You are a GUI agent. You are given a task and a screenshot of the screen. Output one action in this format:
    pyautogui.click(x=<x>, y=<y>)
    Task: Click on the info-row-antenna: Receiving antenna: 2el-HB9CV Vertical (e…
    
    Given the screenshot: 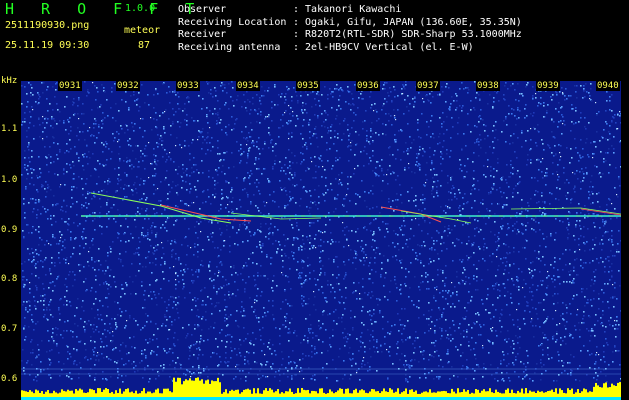 What is the action you would take?
    pyautogui.click(x=326, y=47)
    